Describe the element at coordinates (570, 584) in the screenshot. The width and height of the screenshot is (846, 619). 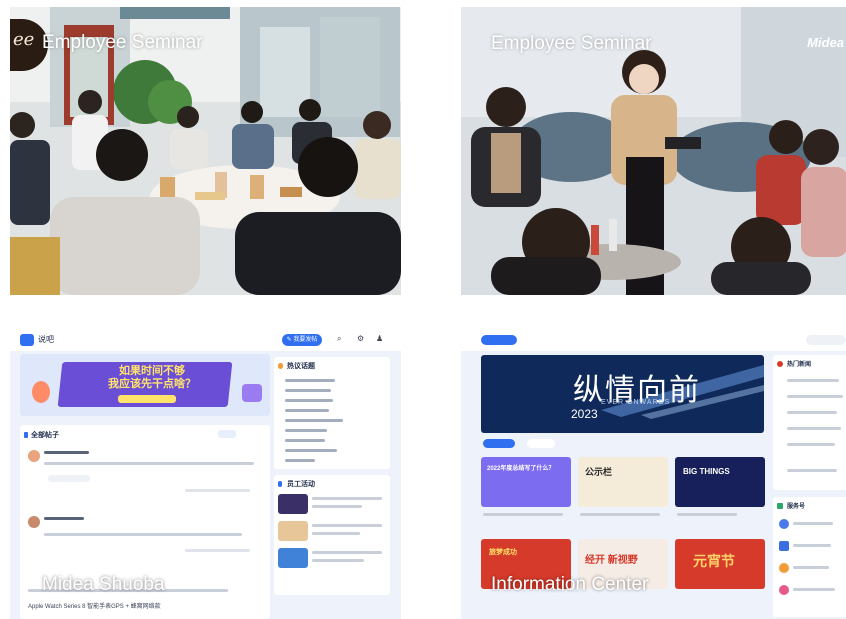
I see `tile-caption: Information Center` at that location.